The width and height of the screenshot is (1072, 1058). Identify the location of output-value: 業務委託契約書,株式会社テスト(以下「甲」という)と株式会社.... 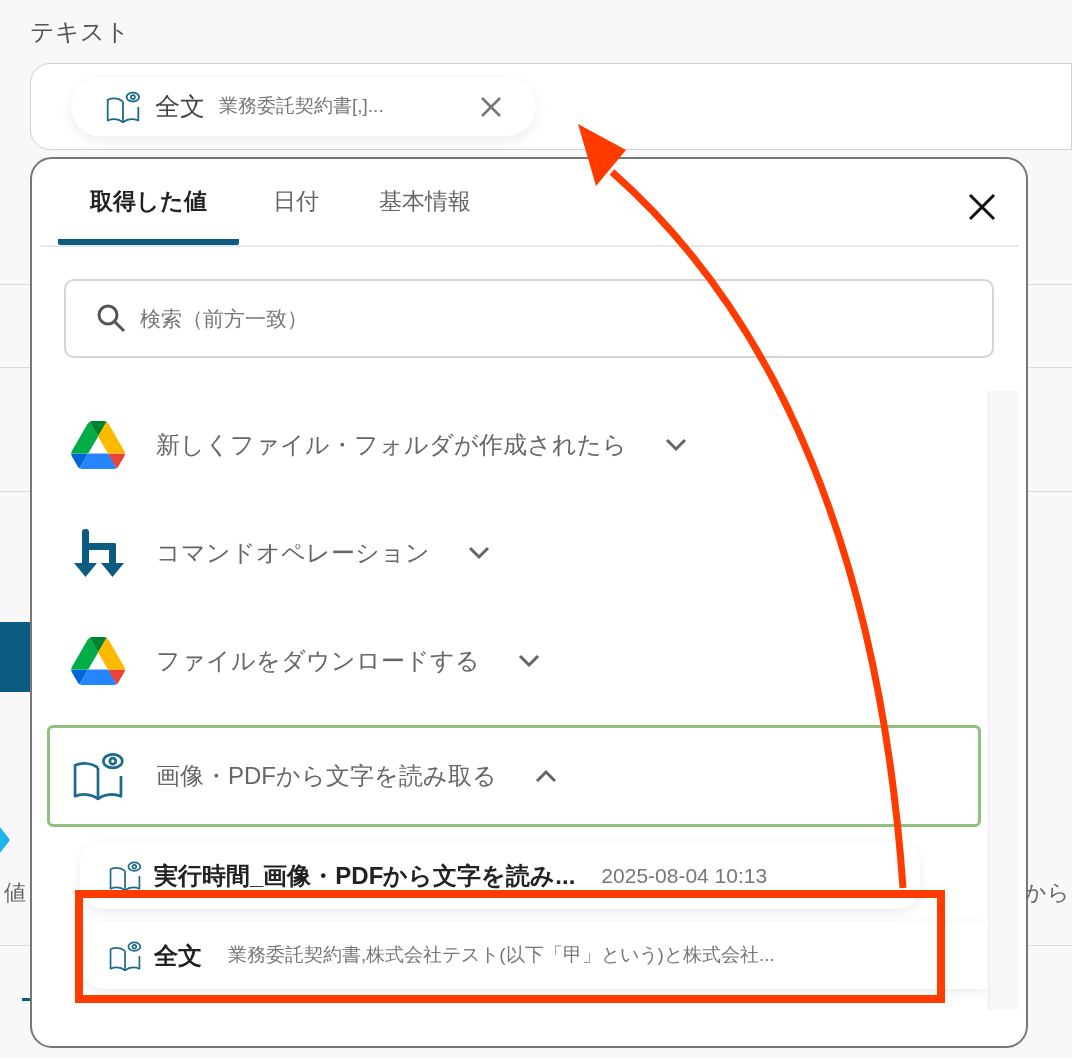
(501, 955).